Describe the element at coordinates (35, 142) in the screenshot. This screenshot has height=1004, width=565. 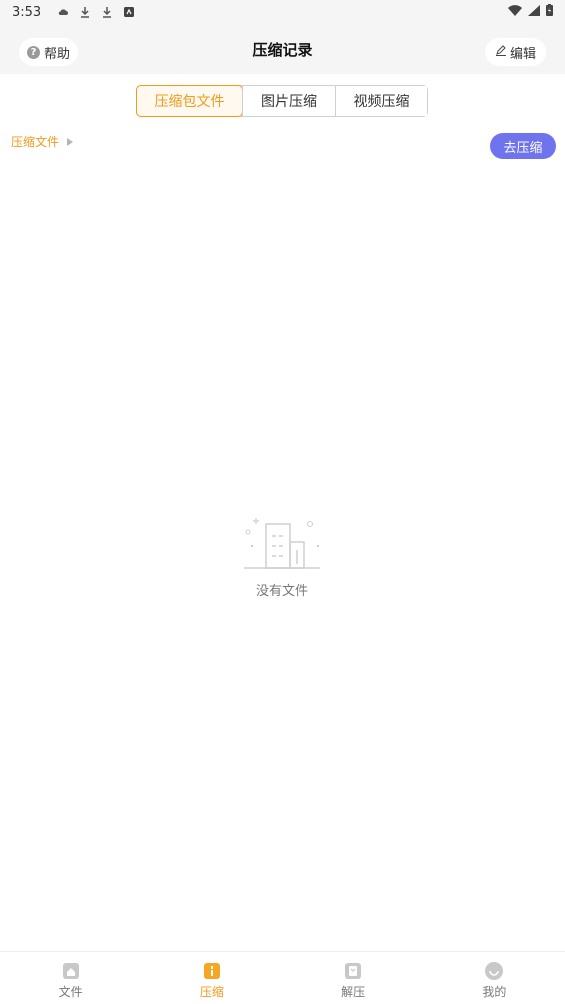
I see `breadcrumb-label: 压缩文件` at that location.